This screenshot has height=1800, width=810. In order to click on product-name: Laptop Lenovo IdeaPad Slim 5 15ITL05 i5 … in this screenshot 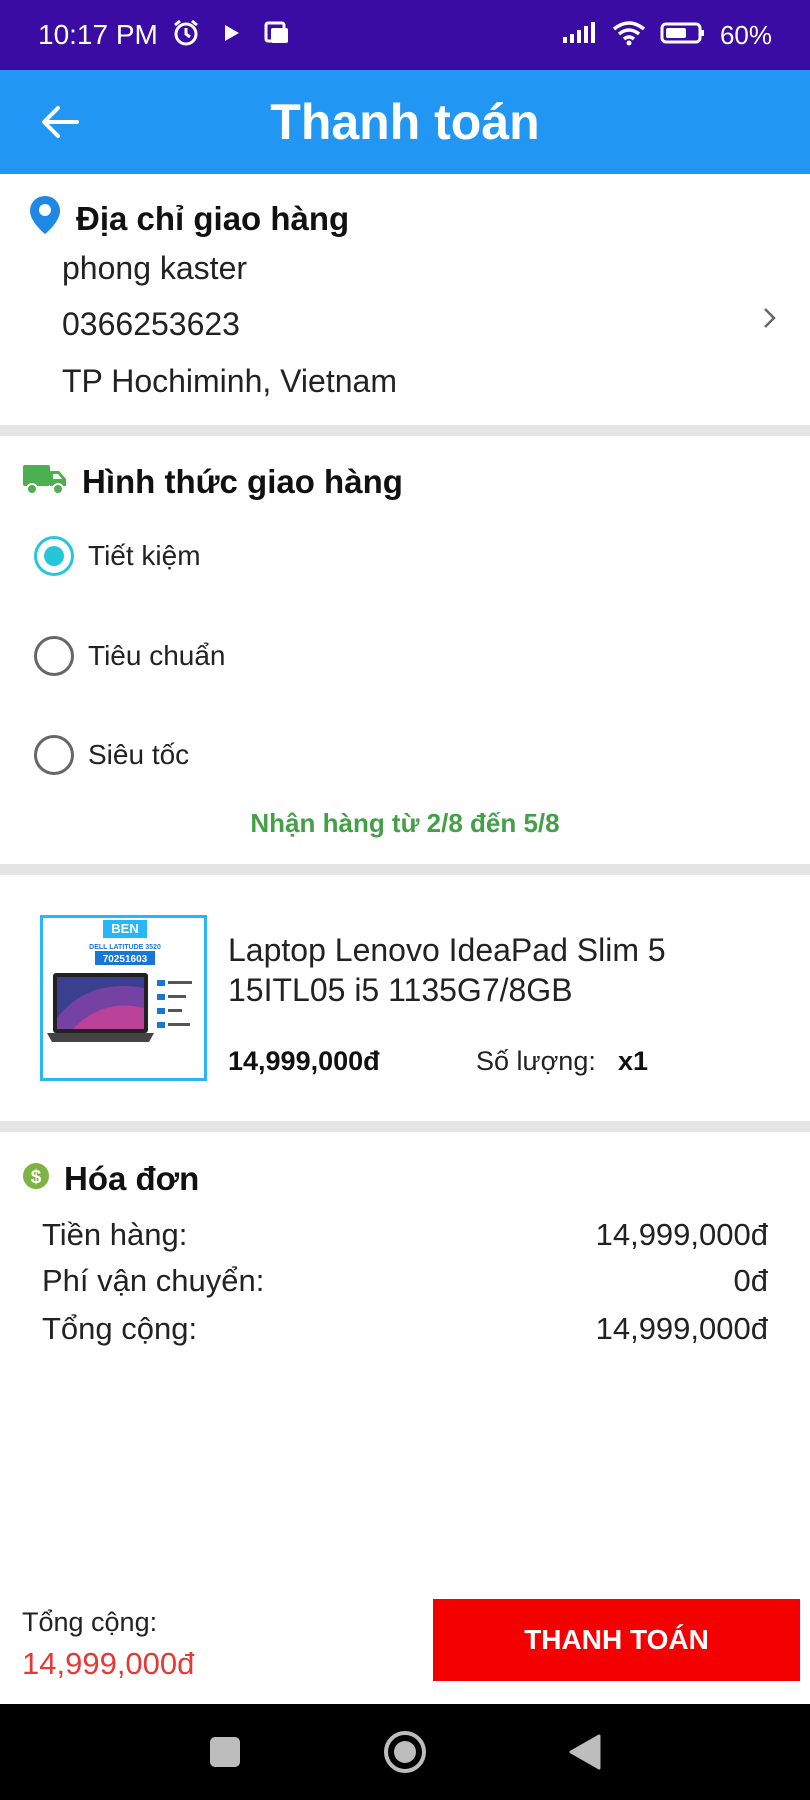, I will do `click(447, 970)`.